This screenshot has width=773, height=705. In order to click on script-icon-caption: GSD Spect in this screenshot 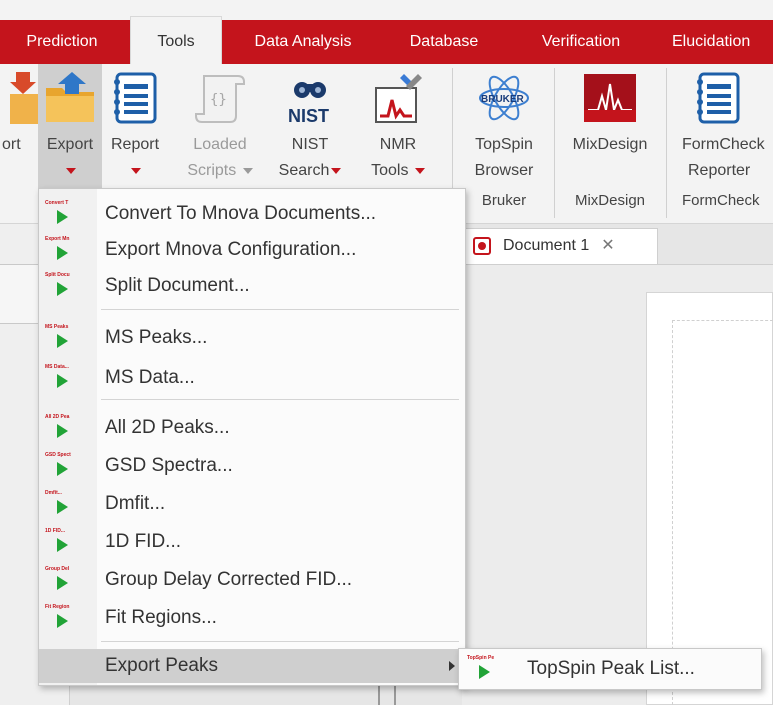, I will do `click(58, 455)`.